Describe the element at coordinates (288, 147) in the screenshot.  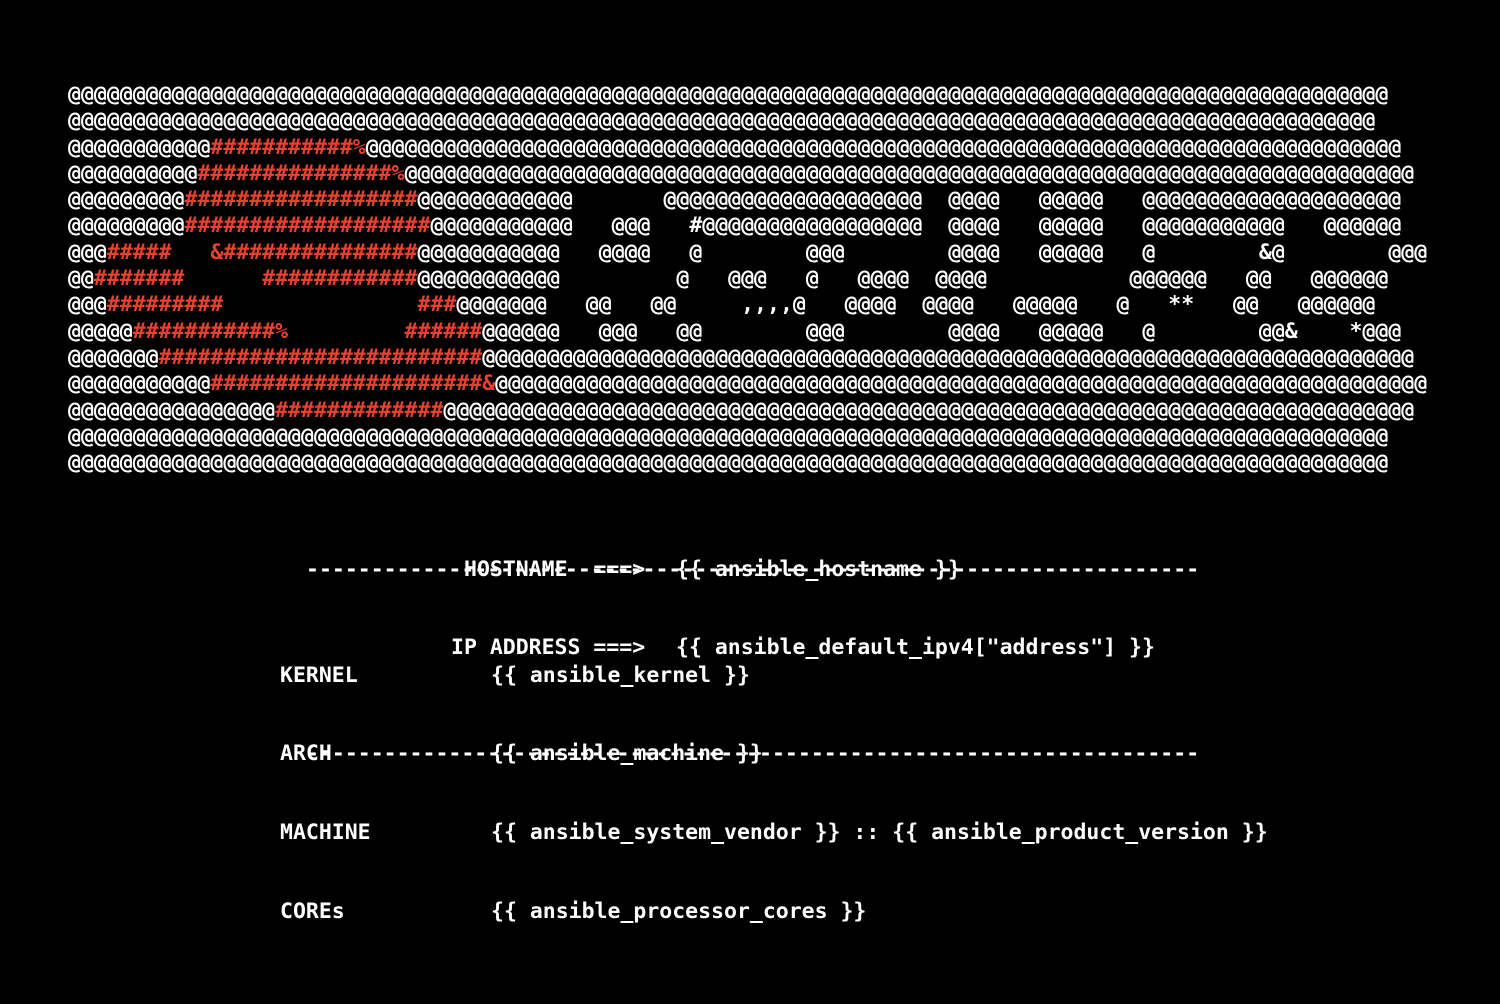
I see `banner-logo-segment: ###########%` at that location.